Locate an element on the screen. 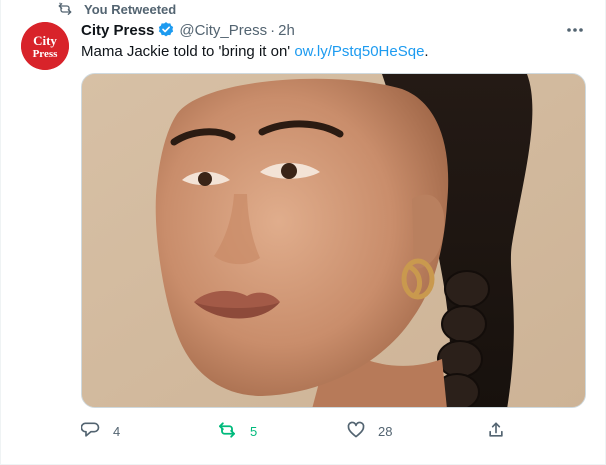  tweet-body: Mama Jackie told to 'bring it on' is located at coordinates (186, 51).